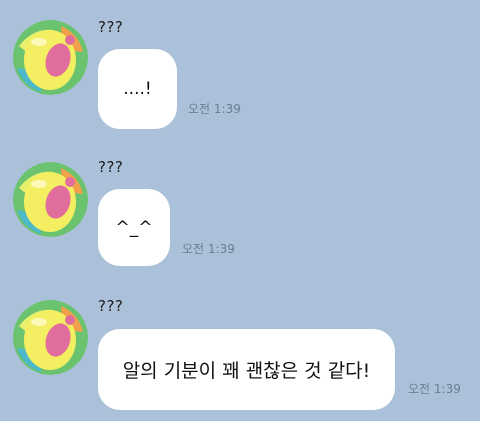 The image size is (480, 421). I want to click on message-bubble: 알의 기분이 꽤 괜찮은 것 같다!, so click(246, 369).